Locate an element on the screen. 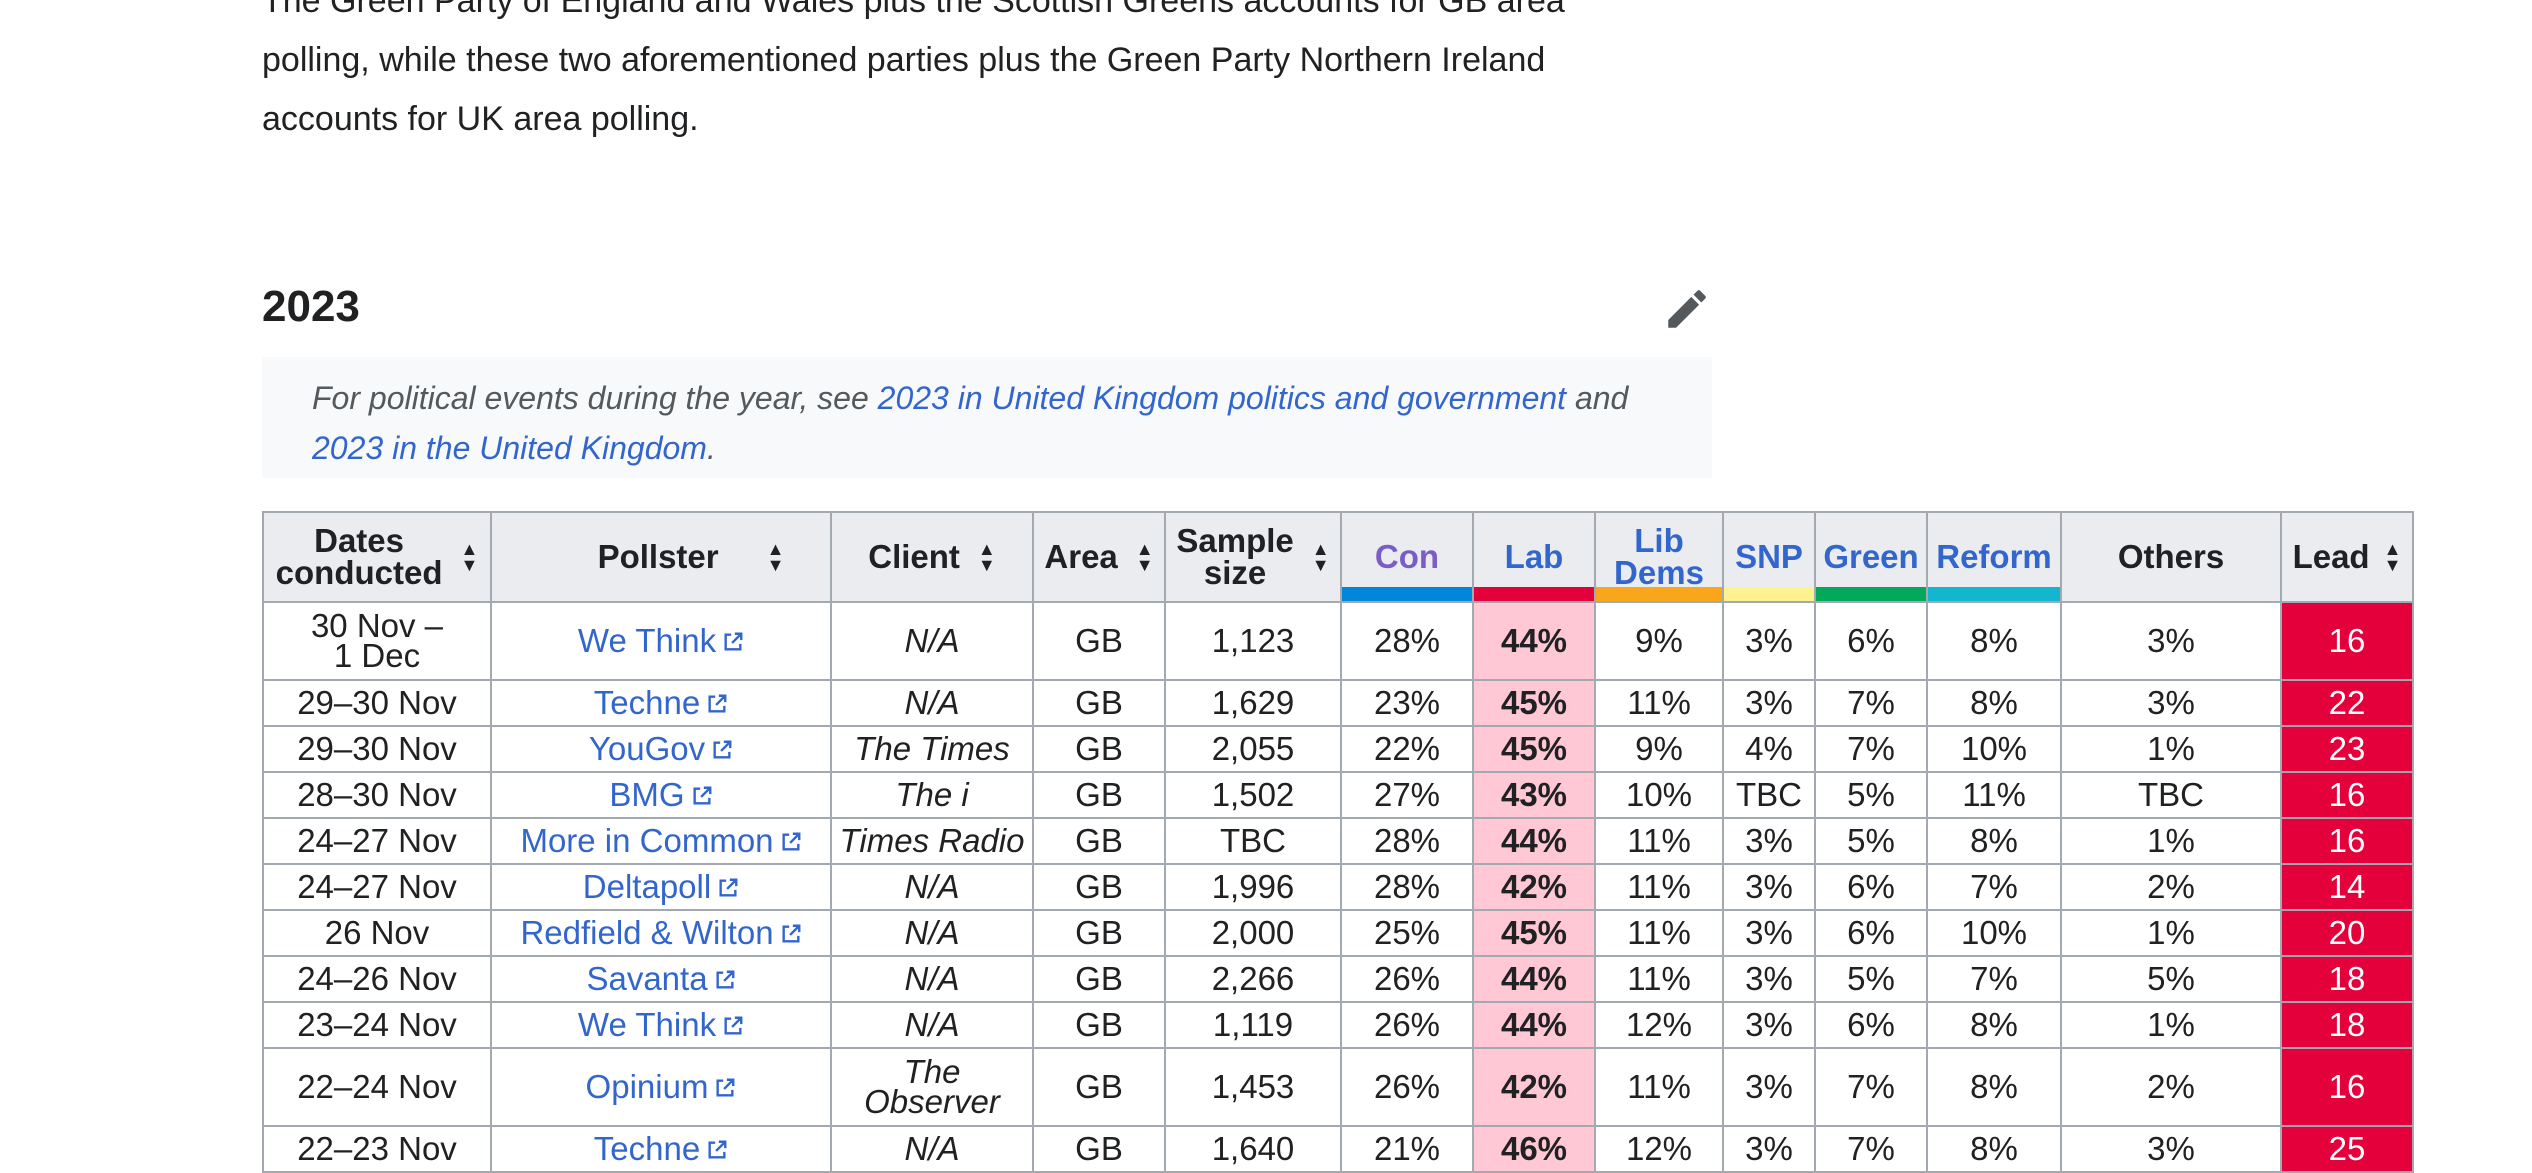 This screenshot has height=1173, width=2532. header-area: Area ▲ ▼ is located at coordinates (1099, 557).